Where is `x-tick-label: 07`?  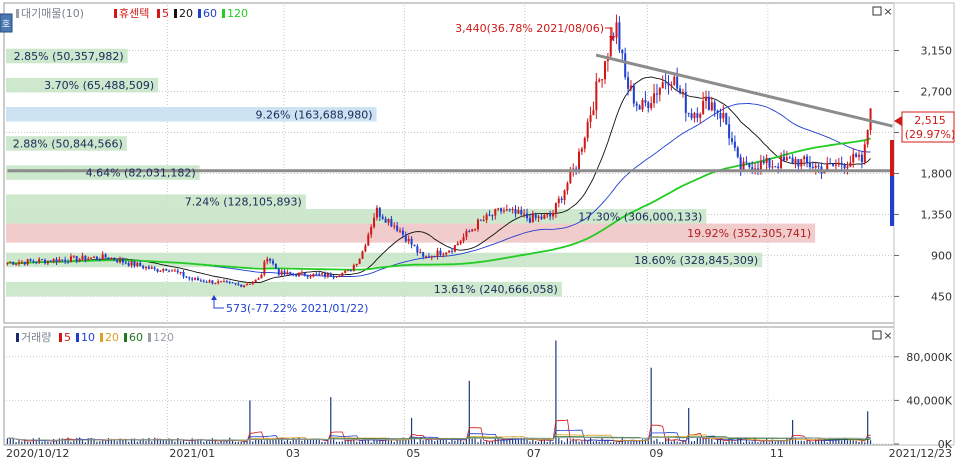 x-tick-label: 07 is located at coordinates (534, 453).